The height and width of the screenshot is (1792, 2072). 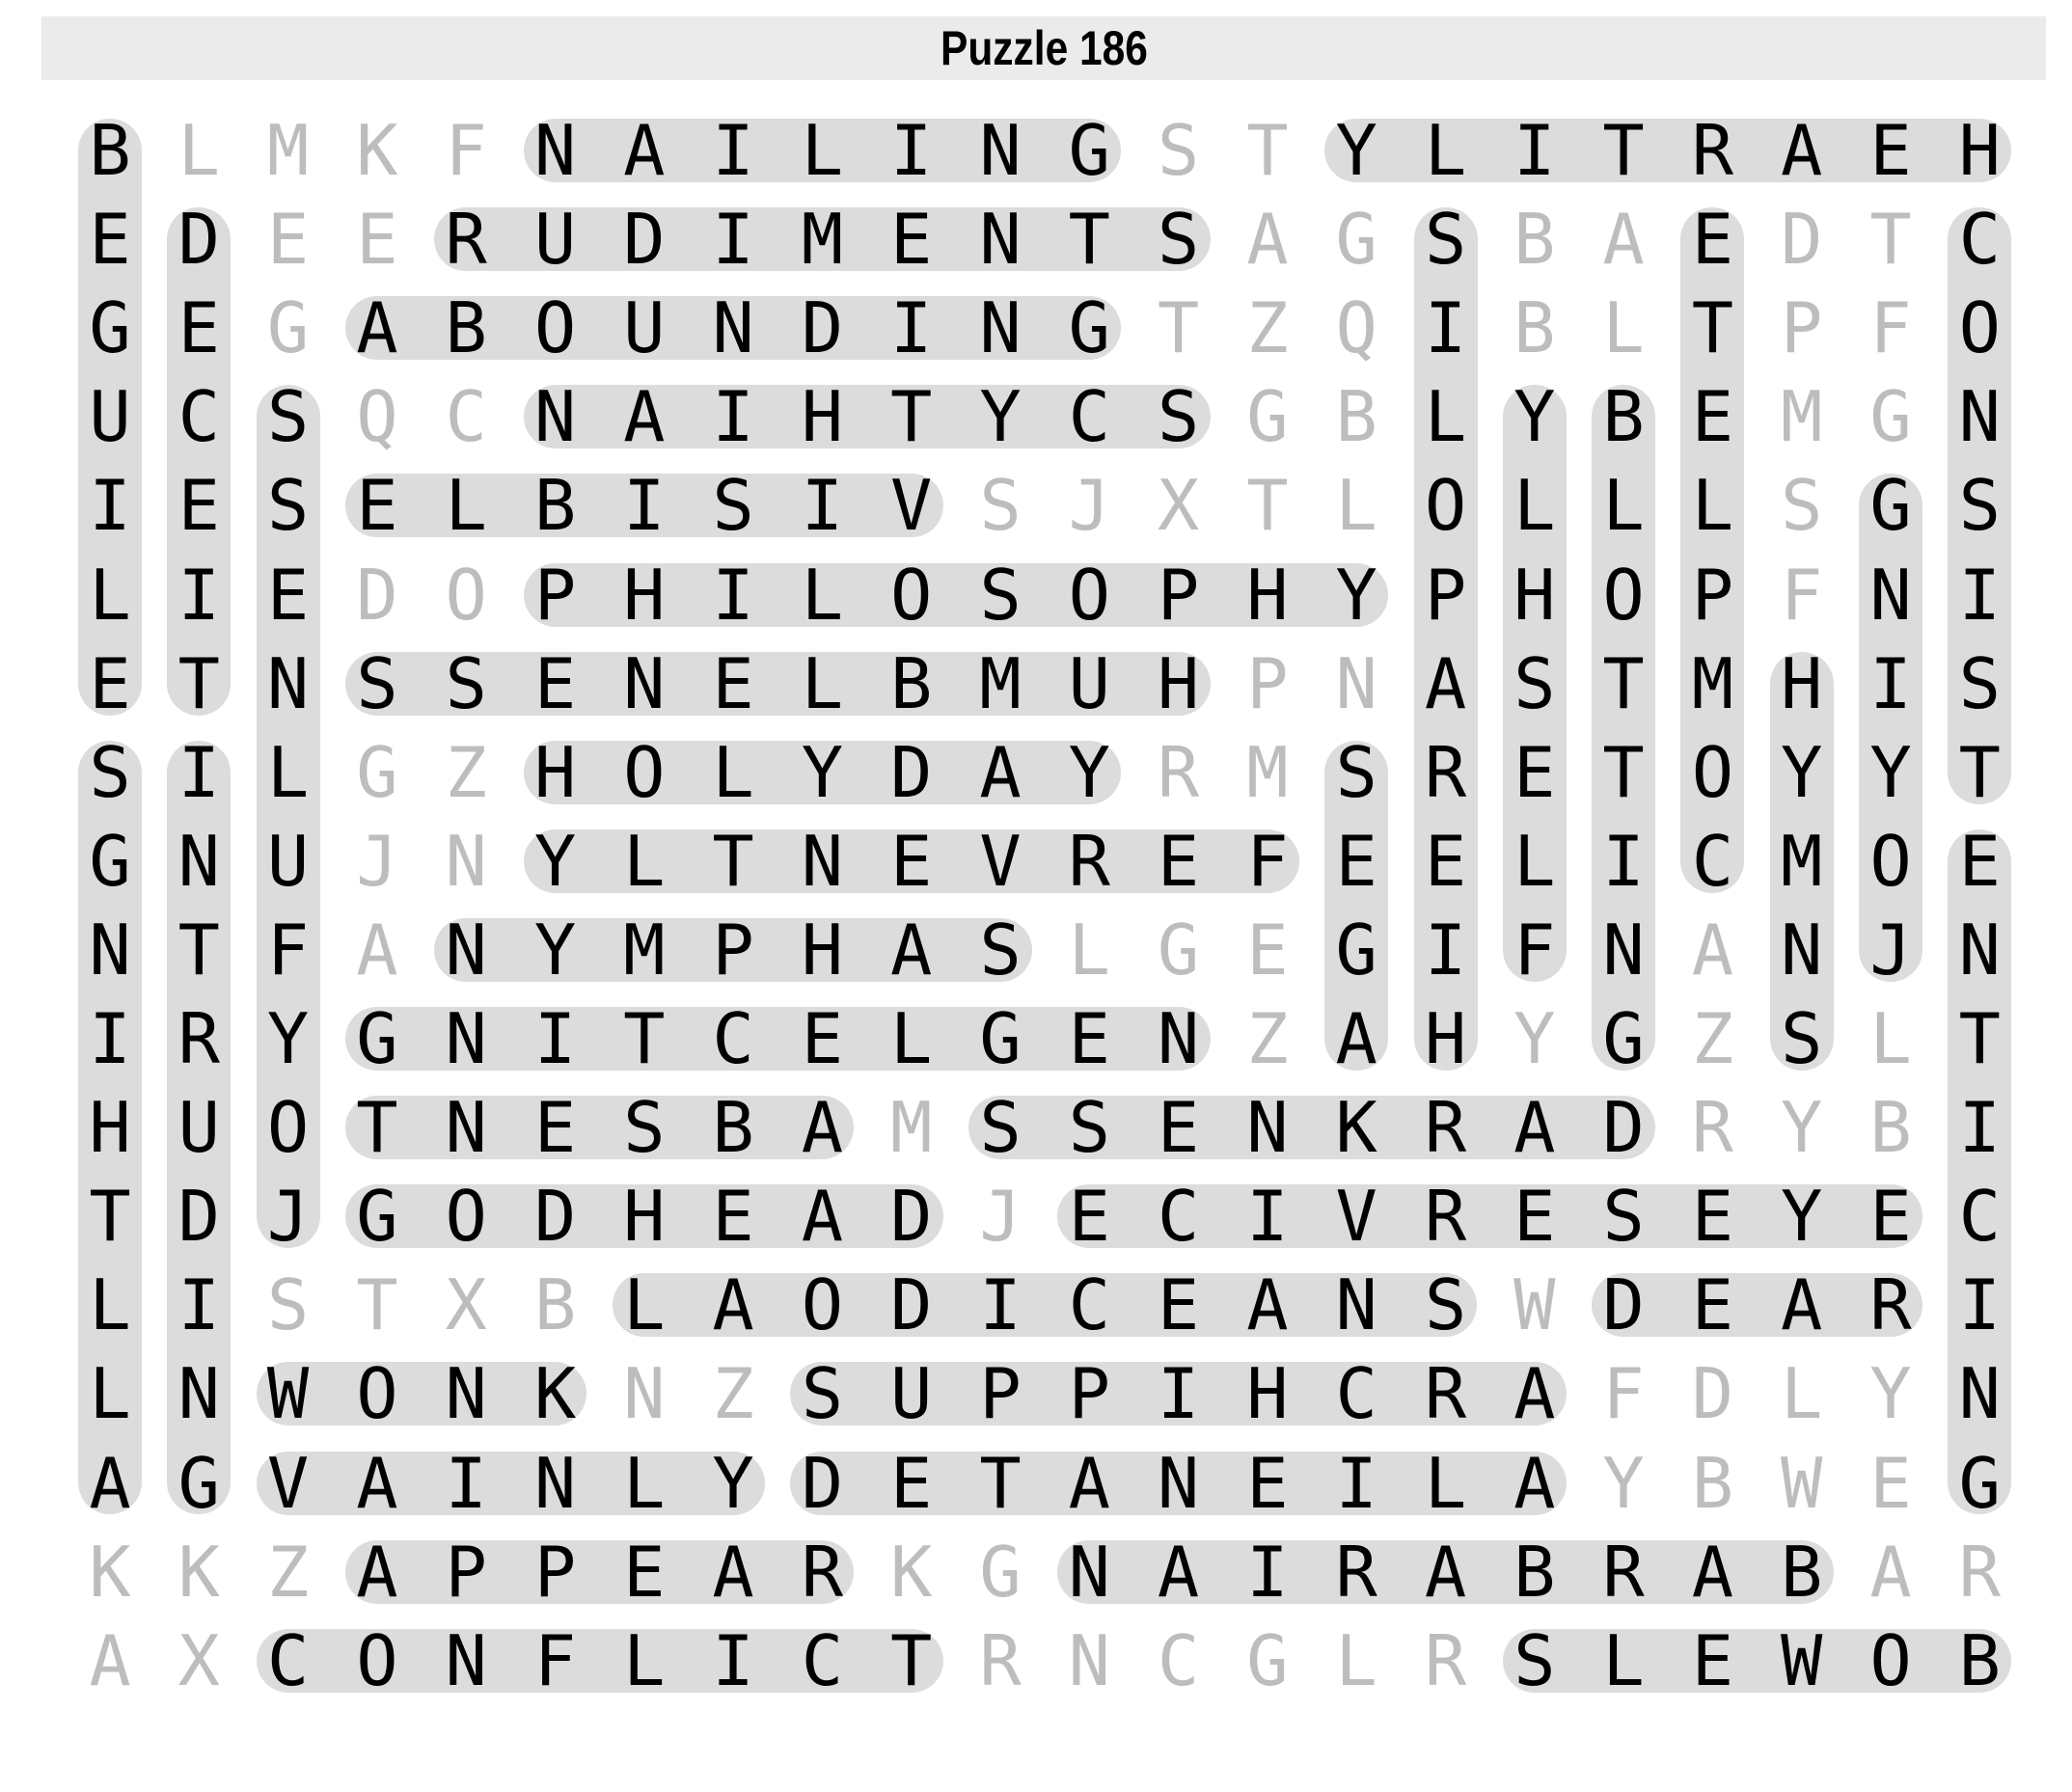 I want to click on grid-cell: M, so click(x=1267, y=773).